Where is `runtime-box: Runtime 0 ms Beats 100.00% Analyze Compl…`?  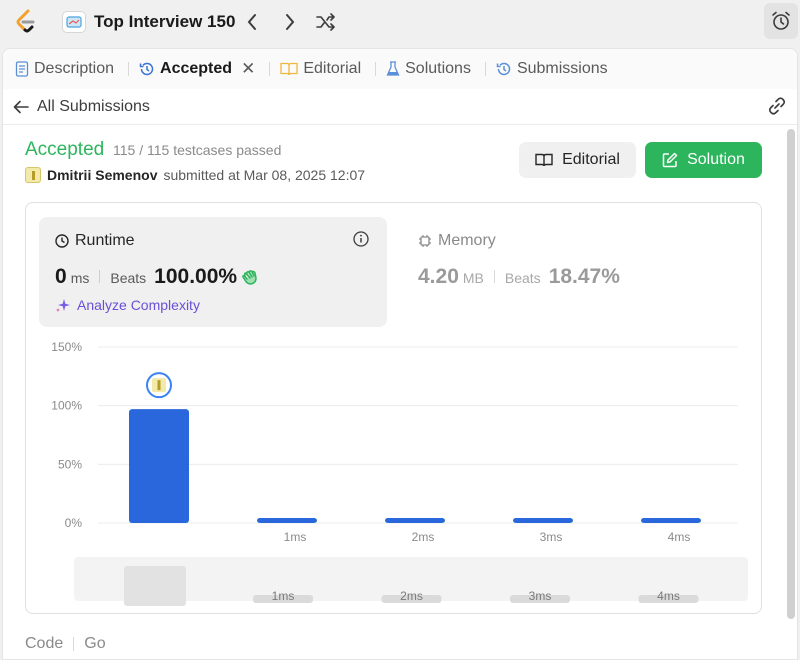
runtime-box: Runtime 0 ms Beats 100.00% Analyze Compl… is located at coordinates (213, 272).